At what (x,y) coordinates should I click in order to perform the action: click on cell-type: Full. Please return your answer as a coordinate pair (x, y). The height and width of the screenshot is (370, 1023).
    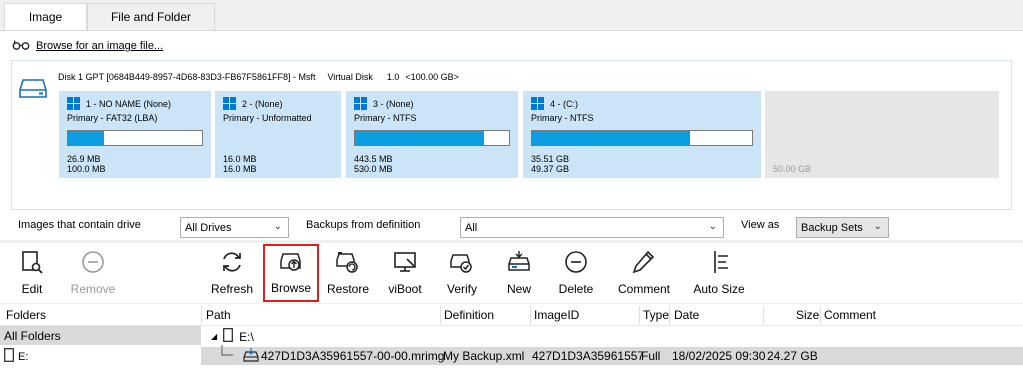
    Looking at the image, I should click on (651, 356).